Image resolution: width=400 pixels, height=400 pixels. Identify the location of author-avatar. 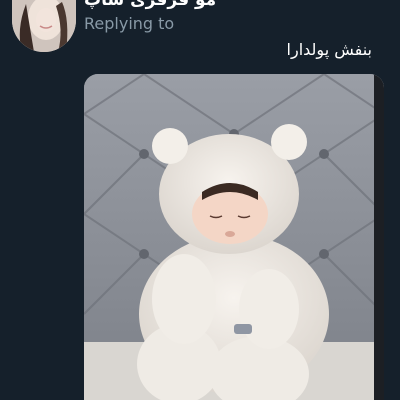
(44, 26).